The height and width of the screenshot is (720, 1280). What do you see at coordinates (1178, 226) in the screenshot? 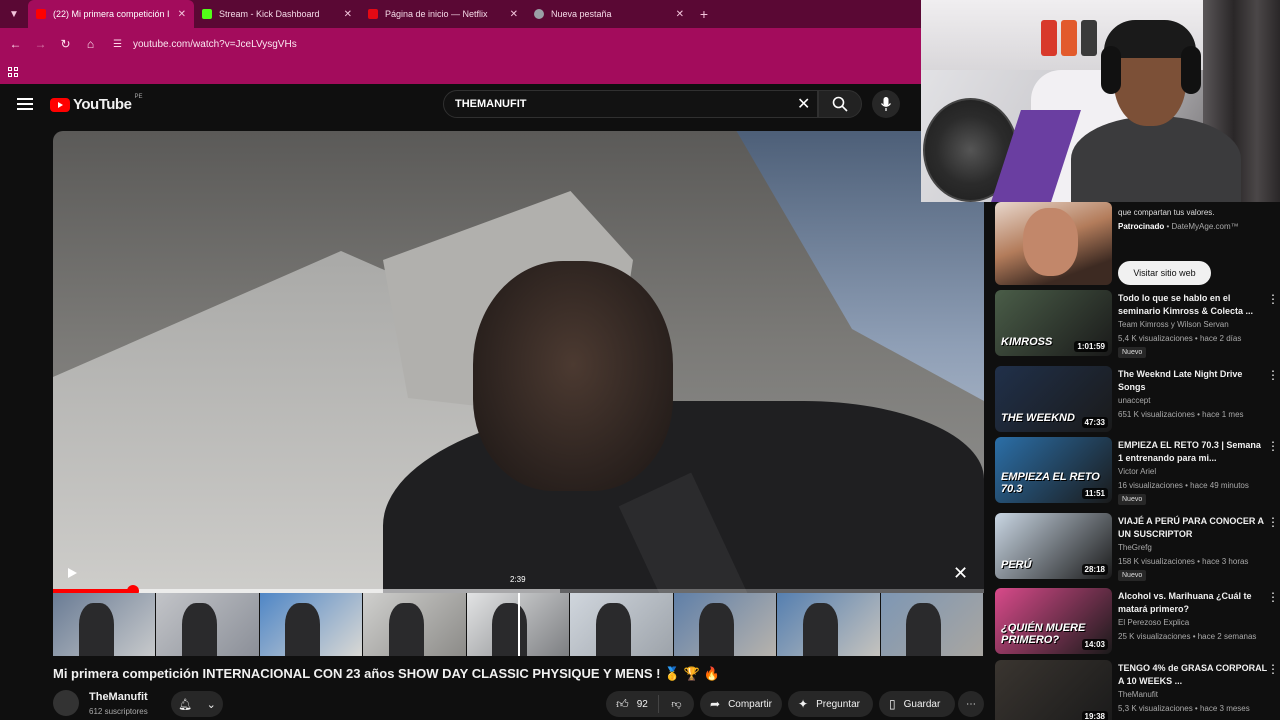
I see `ad-sponsor: Patrocinado • DateMyAge.com™` at bounding box center [1178, 226].